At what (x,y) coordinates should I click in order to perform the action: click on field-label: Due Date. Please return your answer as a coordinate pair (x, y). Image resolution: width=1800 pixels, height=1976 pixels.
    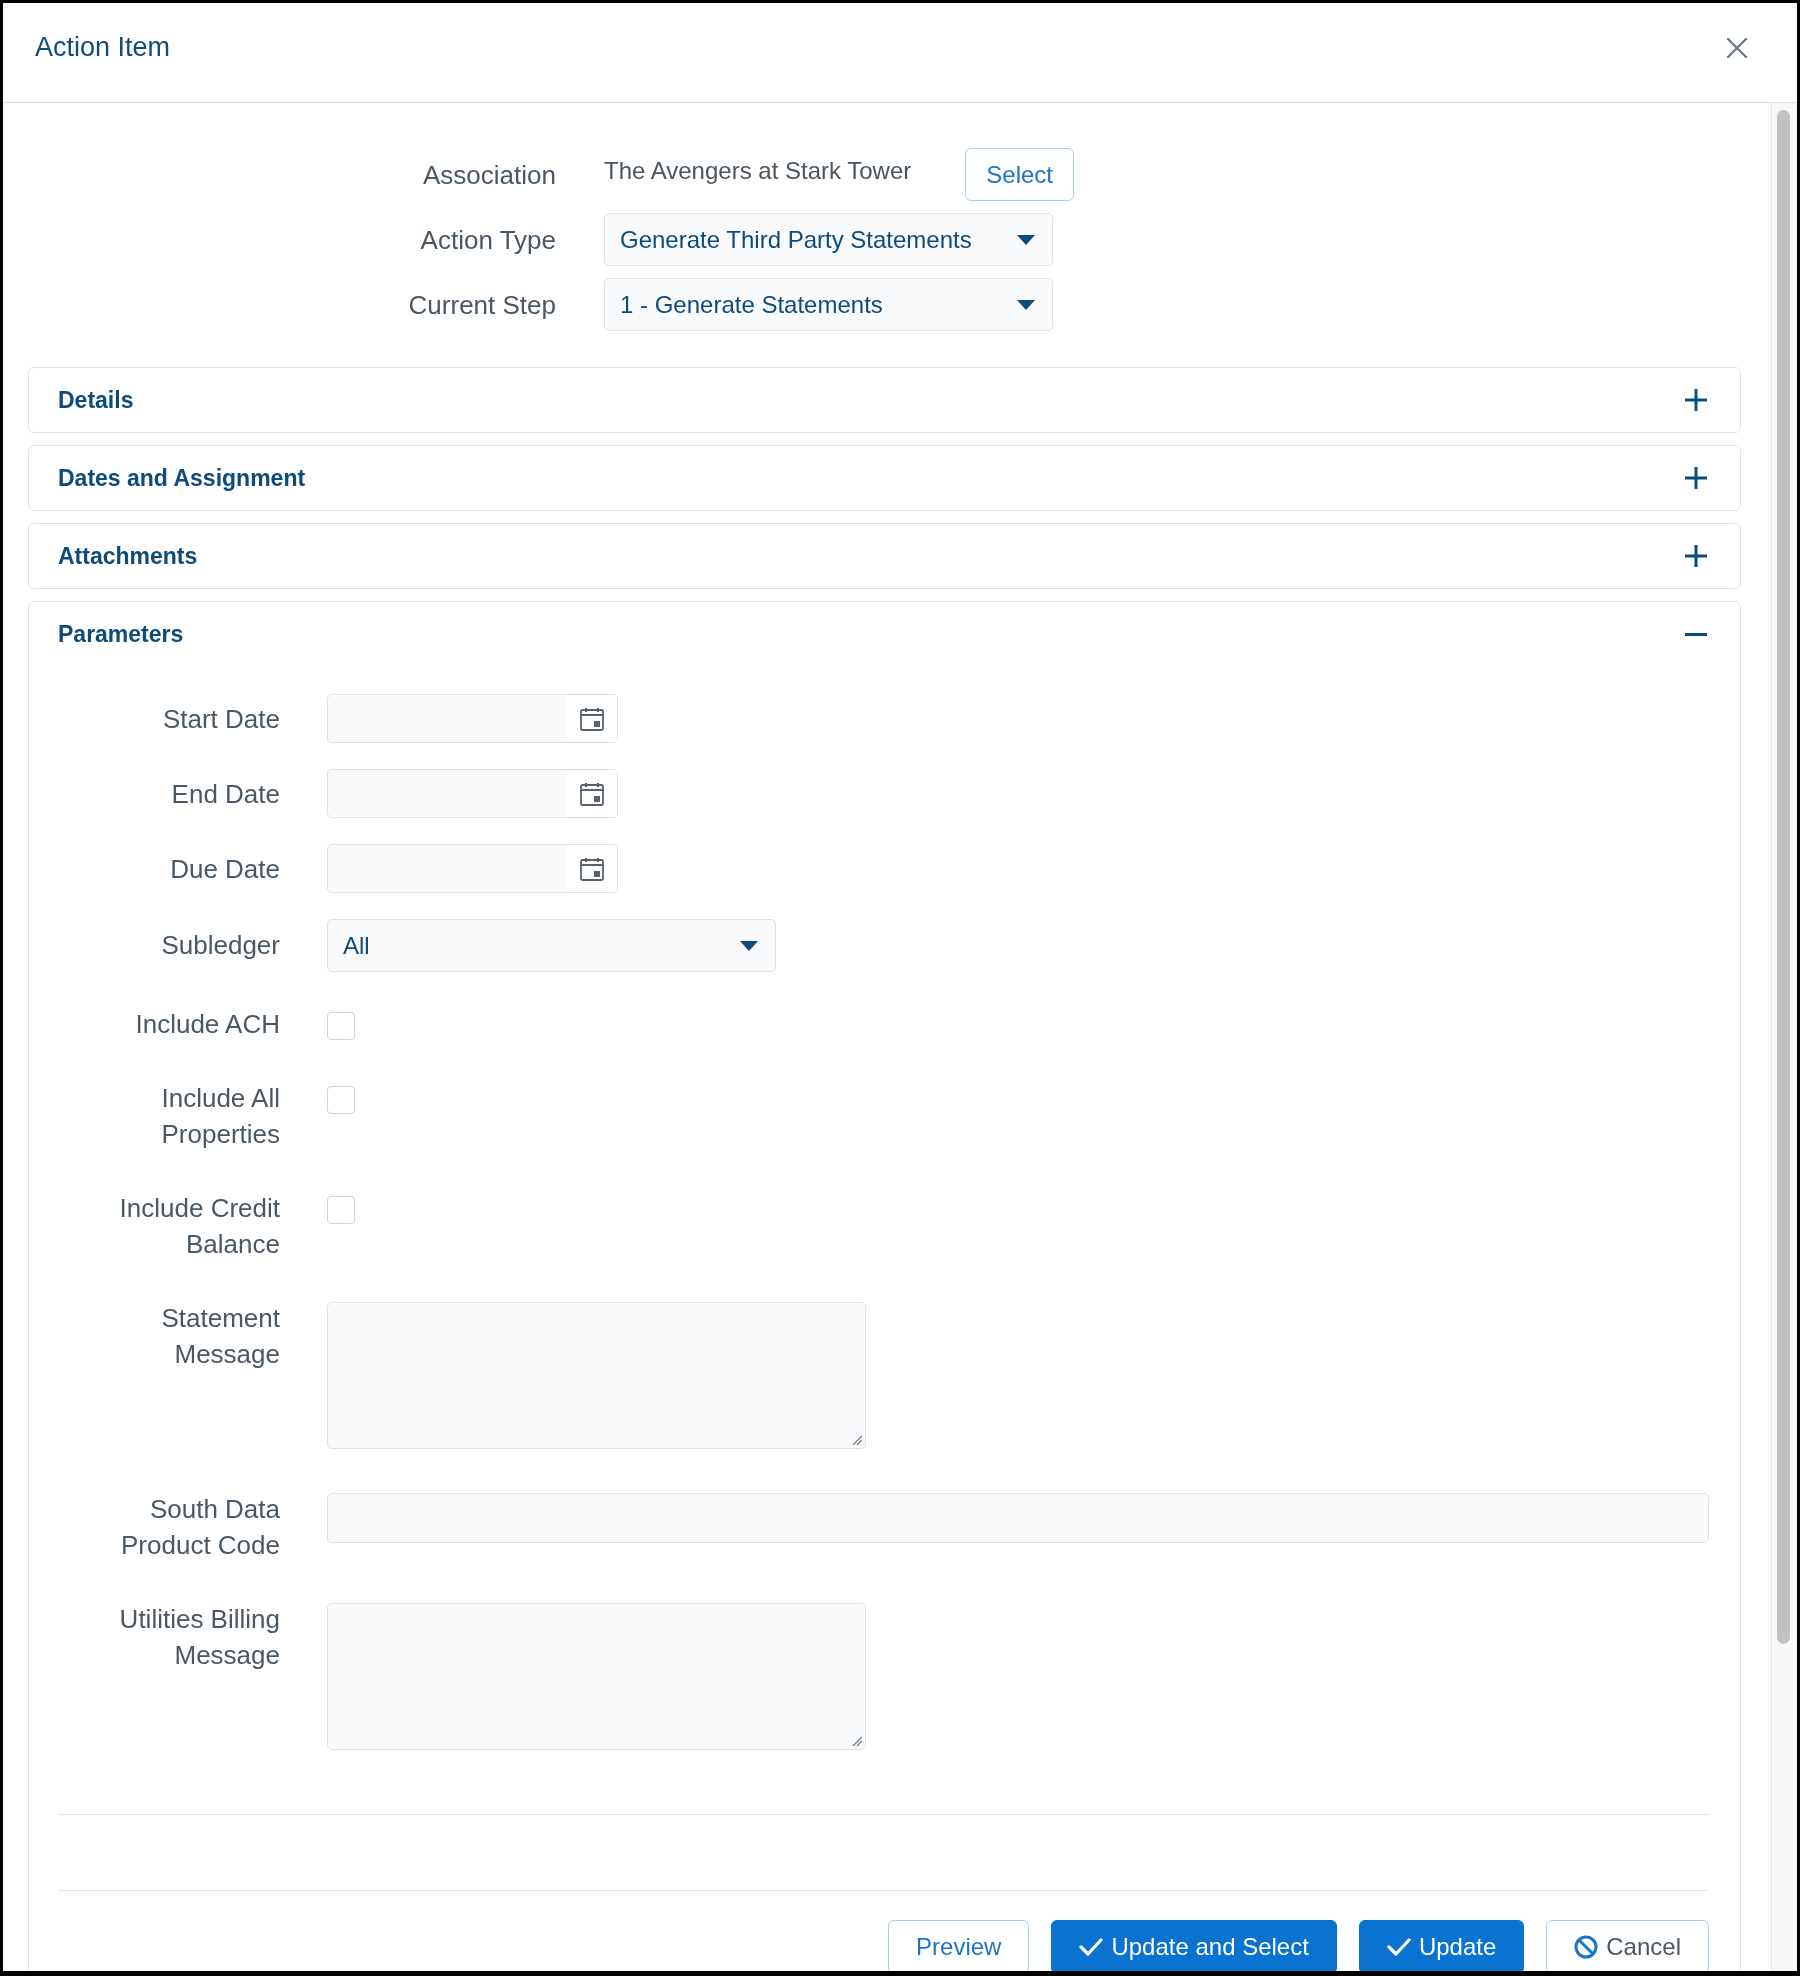
    Looking at the image, I should click on (224, 869).